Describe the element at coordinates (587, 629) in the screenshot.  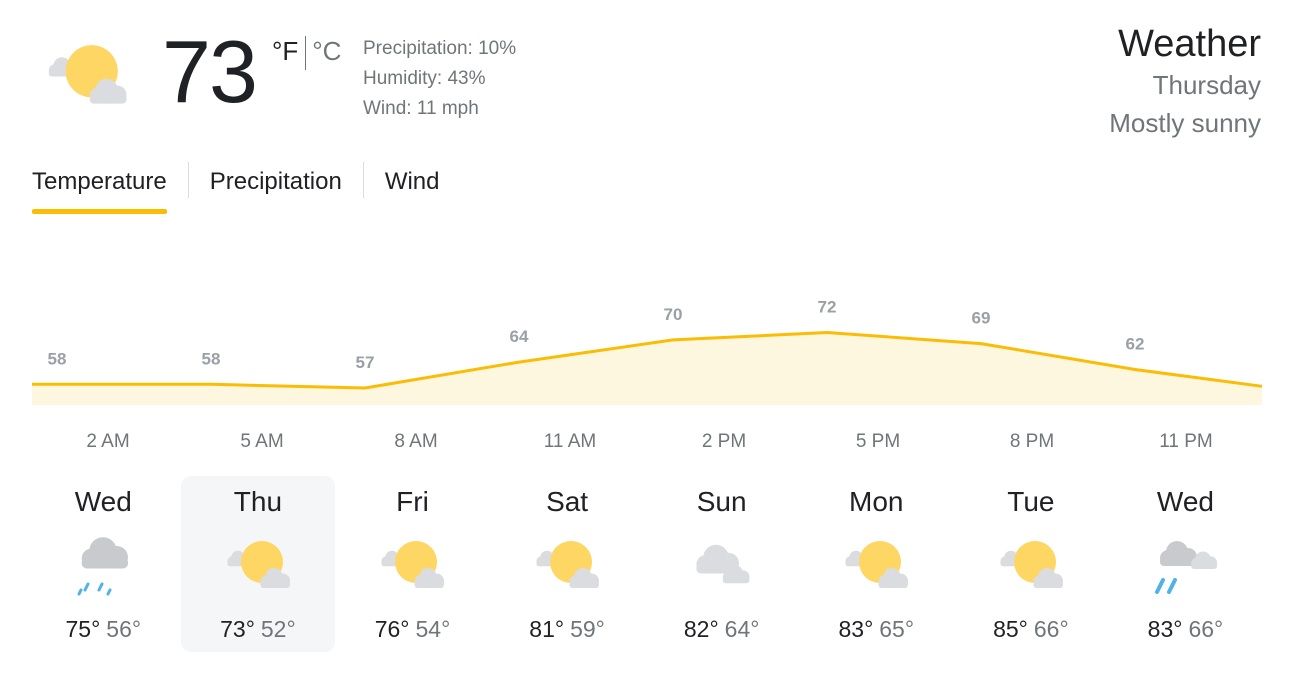
I see `low-temp: 59°` at that location.